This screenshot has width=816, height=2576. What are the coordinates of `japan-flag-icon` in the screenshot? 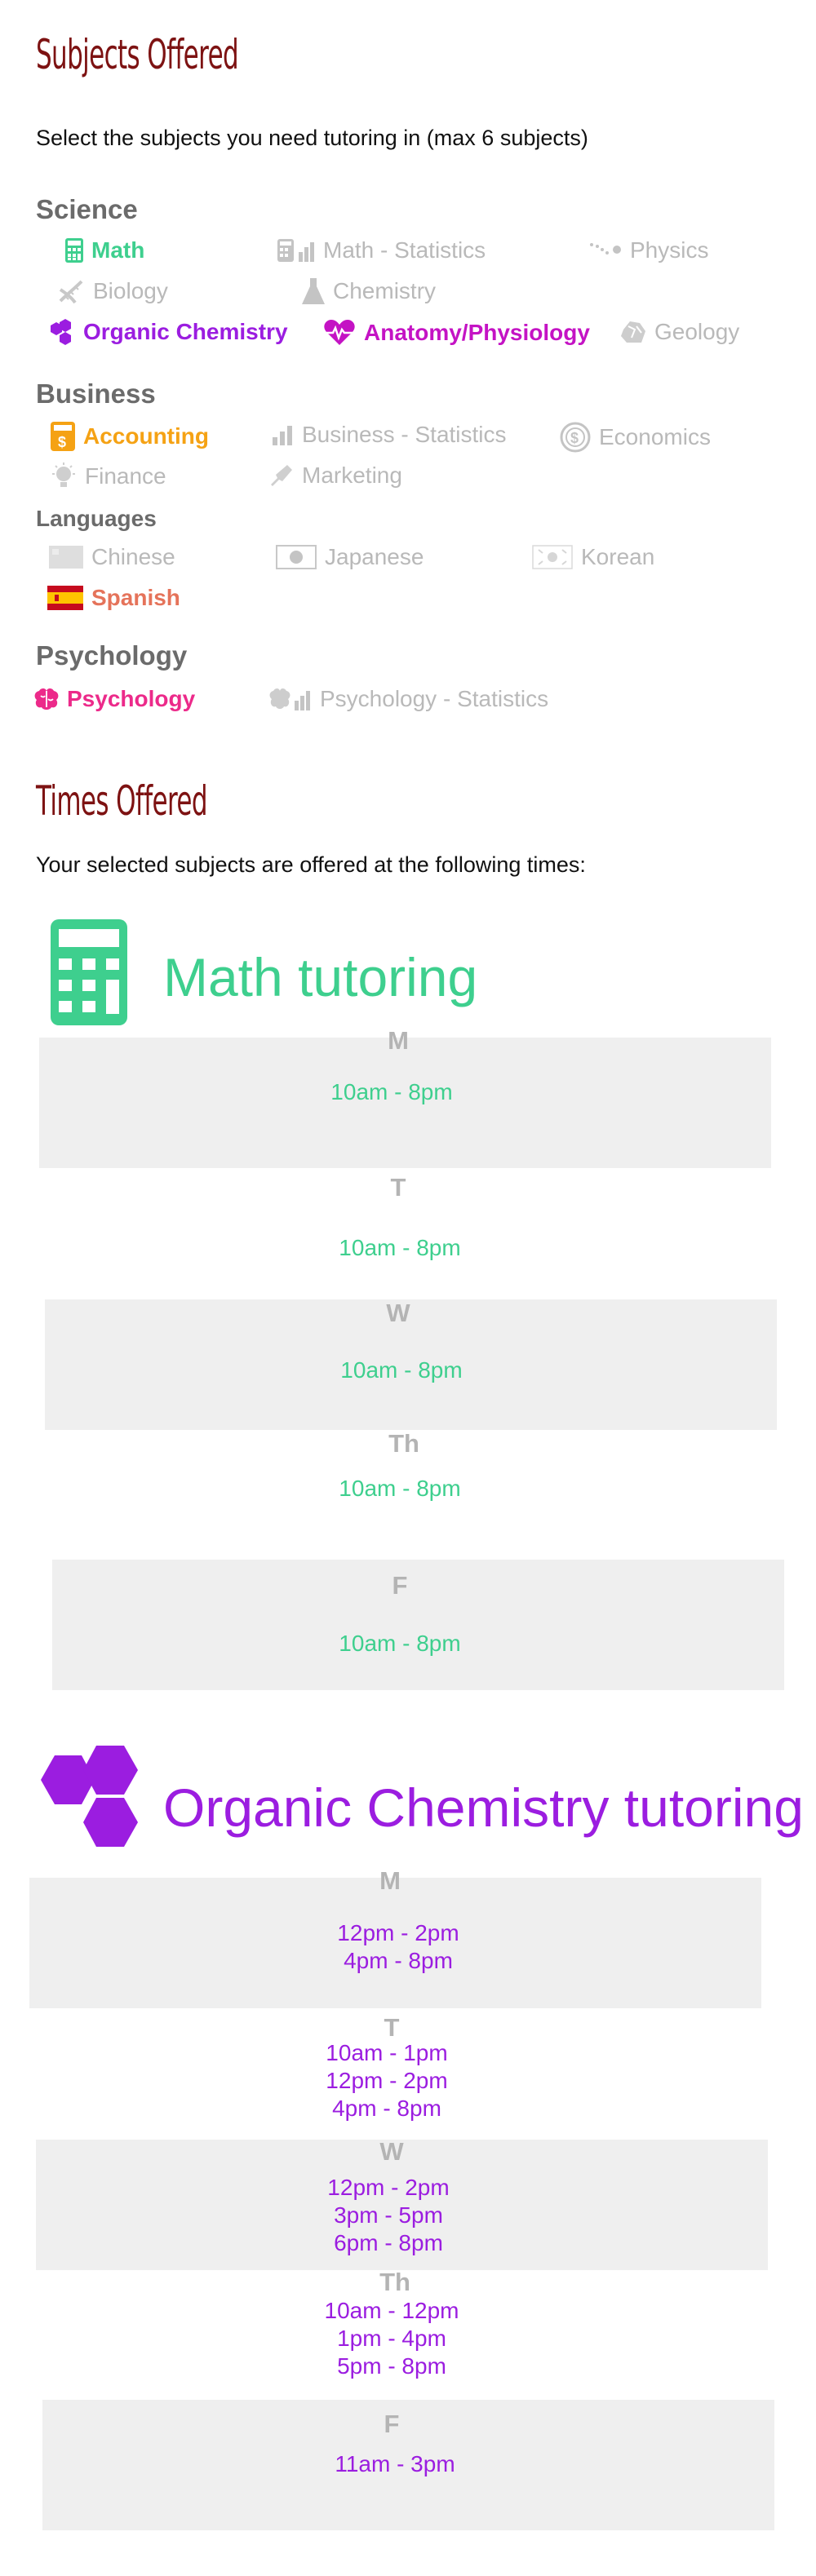 It's located at (296, 557).